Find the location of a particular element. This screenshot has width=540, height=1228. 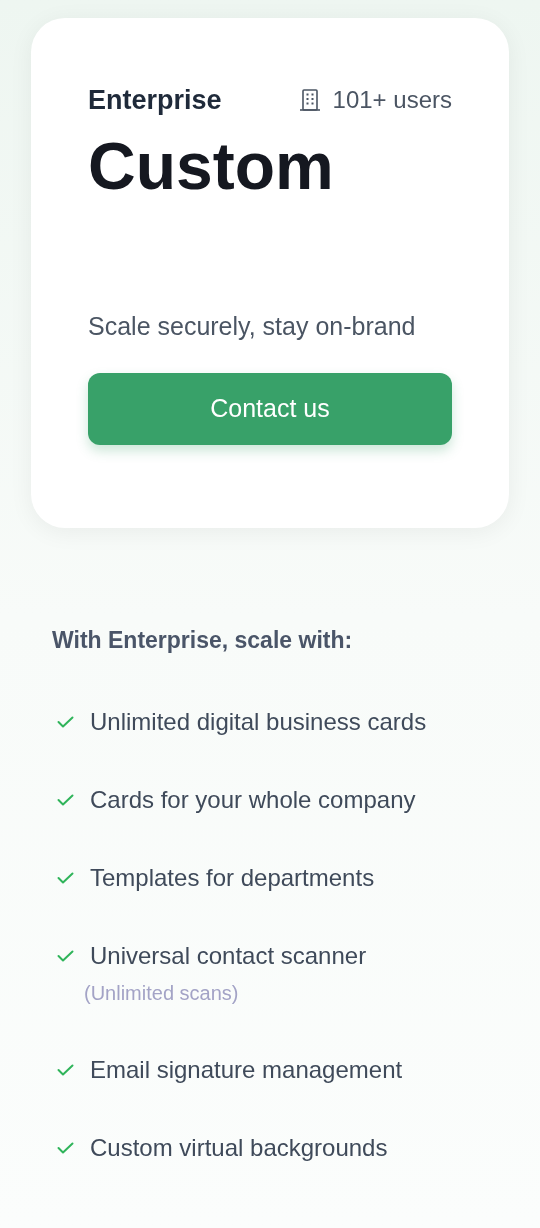

feature-text: Custom virtual backgrounds is located at coordinates (239, 1147).